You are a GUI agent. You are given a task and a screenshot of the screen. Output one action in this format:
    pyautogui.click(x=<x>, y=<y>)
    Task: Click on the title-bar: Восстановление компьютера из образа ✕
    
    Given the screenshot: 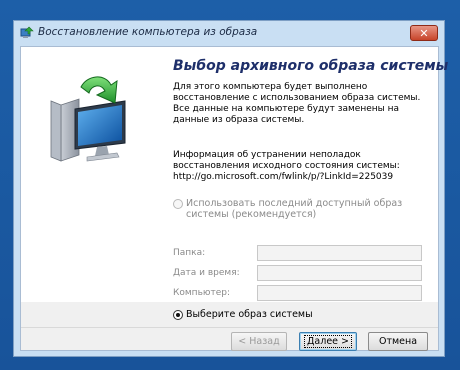 What is the action you would take?
    pyautogui.click(x=229, y=33)
    